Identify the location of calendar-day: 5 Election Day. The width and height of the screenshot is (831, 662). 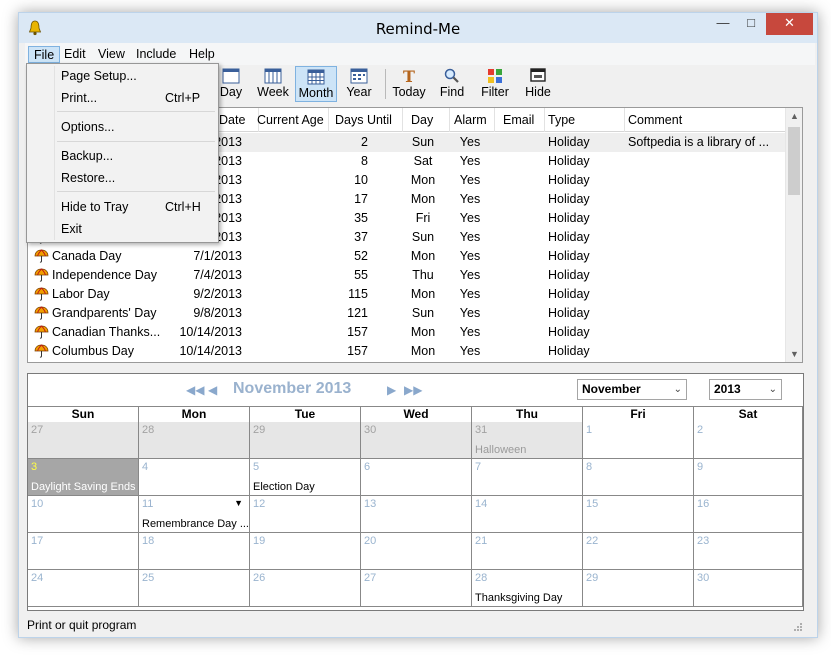
(305, 477).